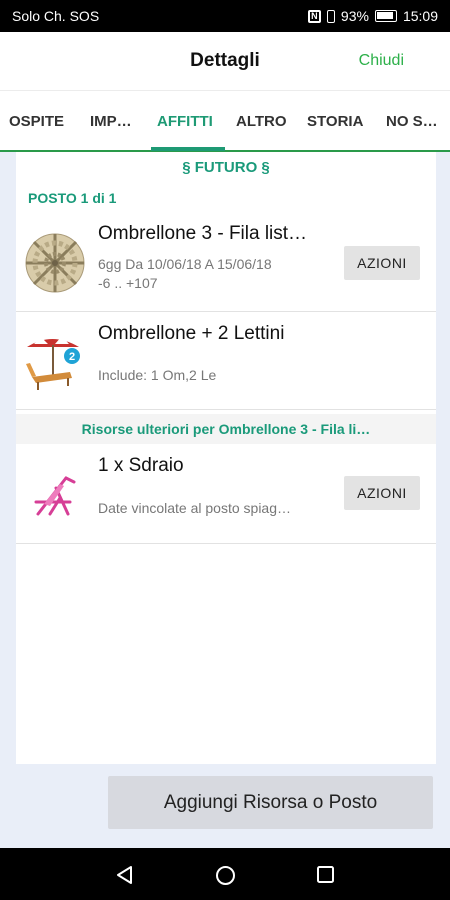 This screenshot has width=450, height=900. I want to click on item-name: 1 x Sdraio, so click(141, 465).